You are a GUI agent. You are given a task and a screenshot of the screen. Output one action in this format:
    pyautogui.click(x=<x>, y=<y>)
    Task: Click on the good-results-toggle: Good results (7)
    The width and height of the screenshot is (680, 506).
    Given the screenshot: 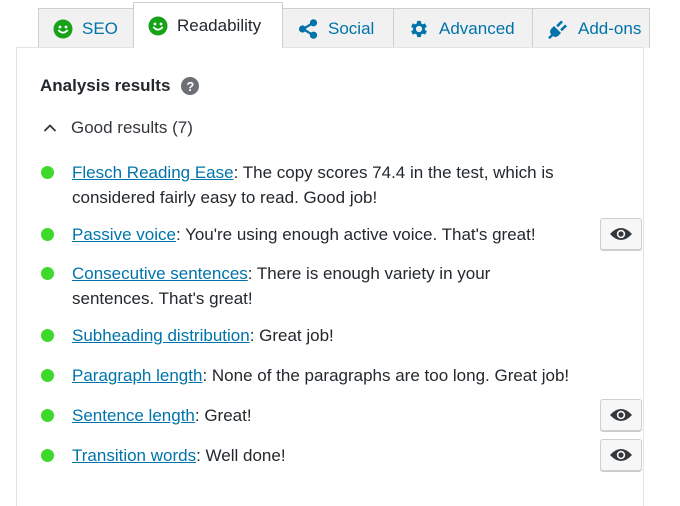 What is the action you would take?
    pyautogui.click(x=117, y=128)
    